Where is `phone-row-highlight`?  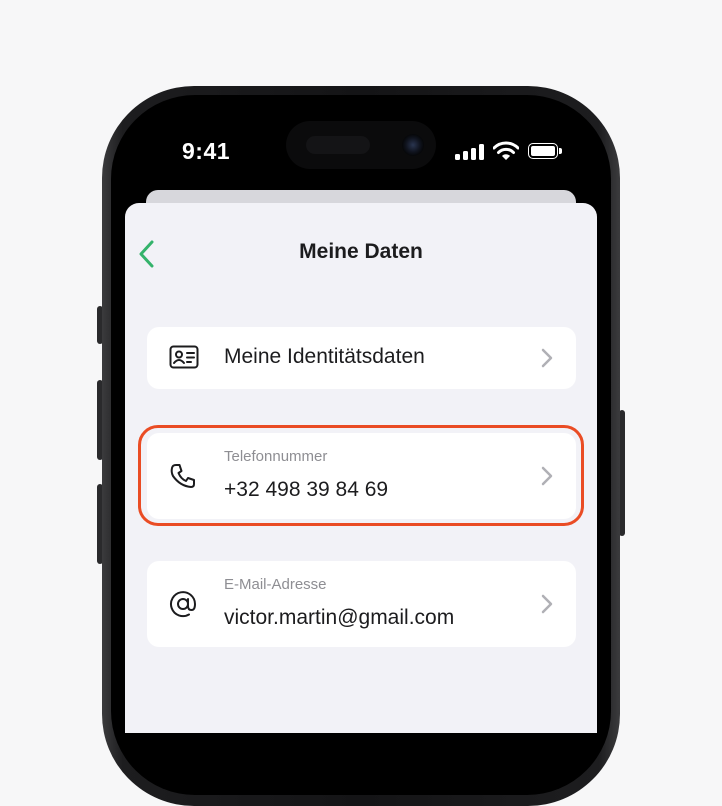
phone-row-highlight is located at coordinates (361, 475).